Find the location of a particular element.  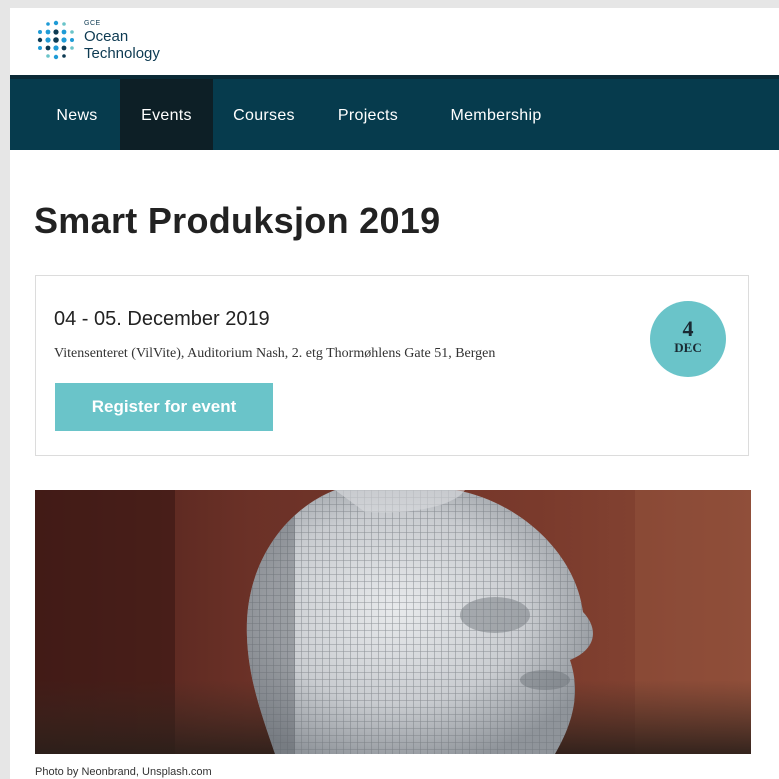

photo-credit: Photo by Neonbrand, Unsplash.com is located at coordinates (123, 772).